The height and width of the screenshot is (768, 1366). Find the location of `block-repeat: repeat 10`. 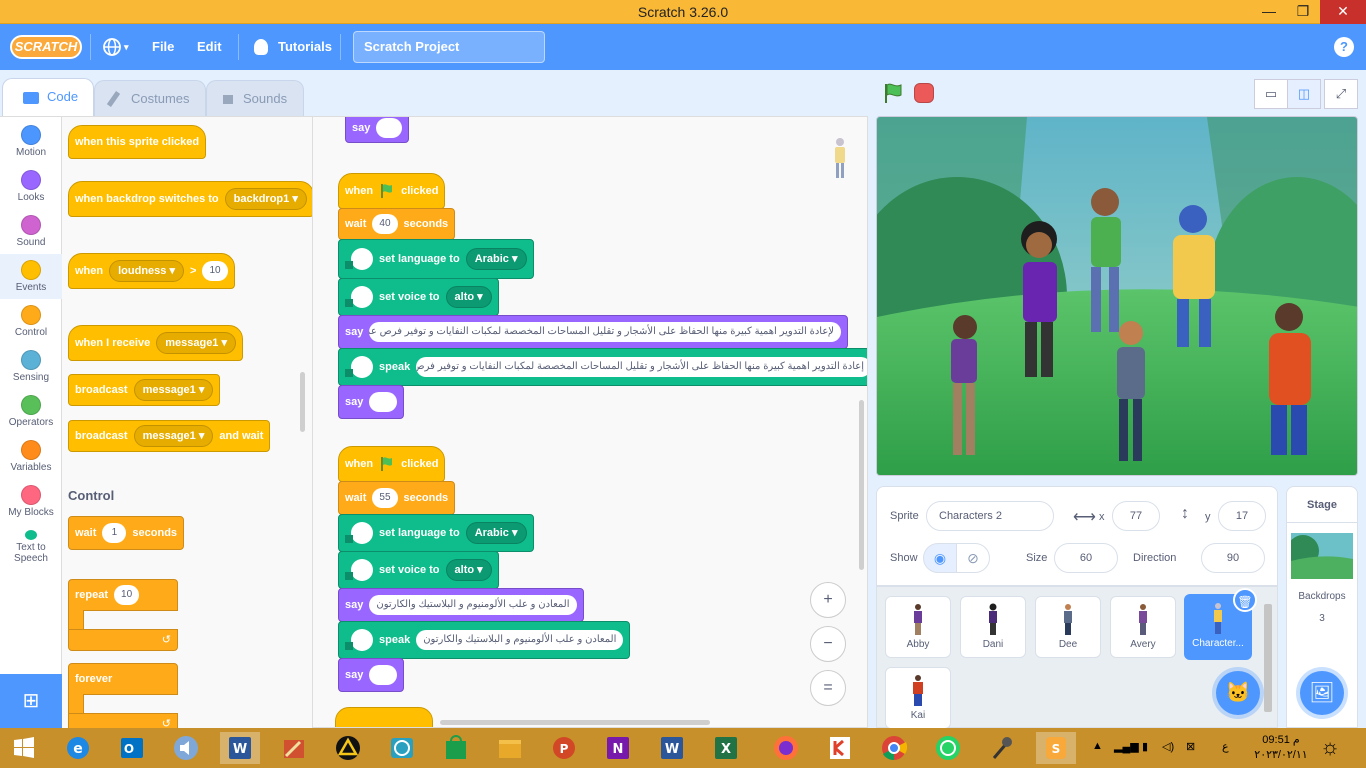

block-repeat: repeat 10 is located at coordinates (123, 595).